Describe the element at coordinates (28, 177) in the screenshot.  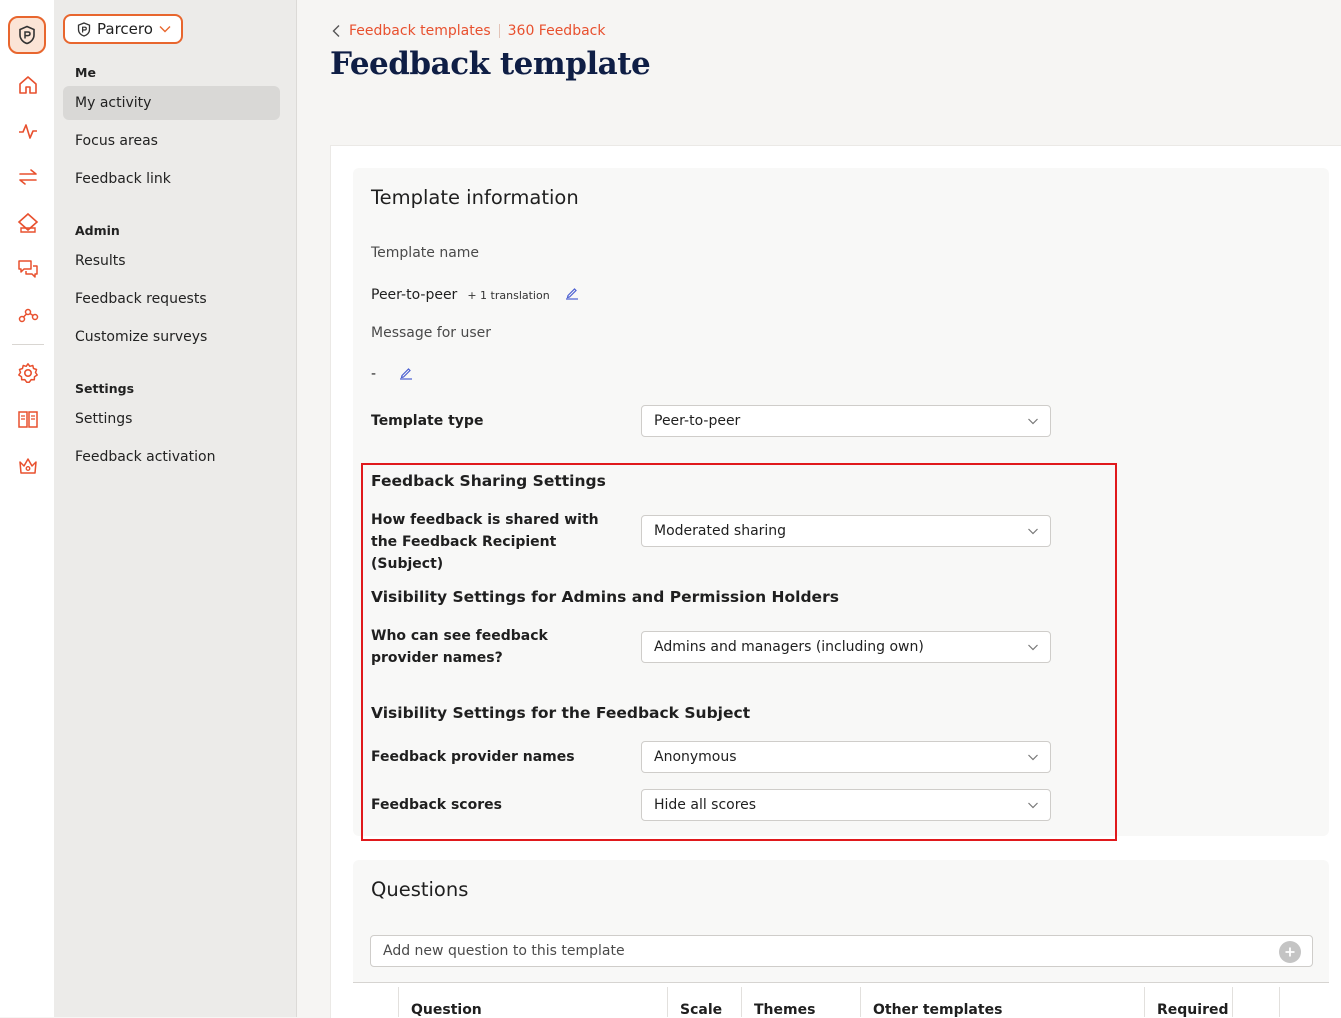
I see `exchange-icon` at that location.